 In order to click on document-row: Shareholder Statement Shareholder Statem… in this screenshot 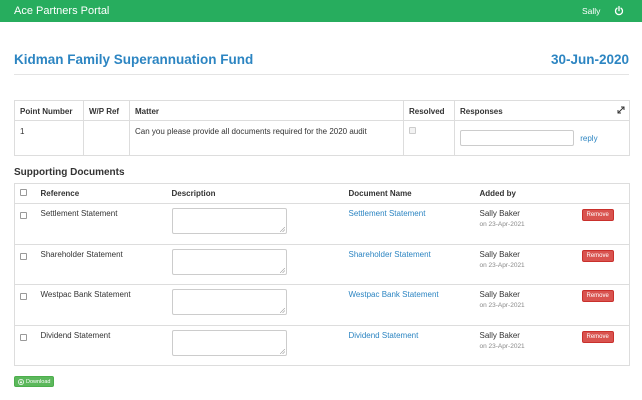, I will do `click(322, 264)`.